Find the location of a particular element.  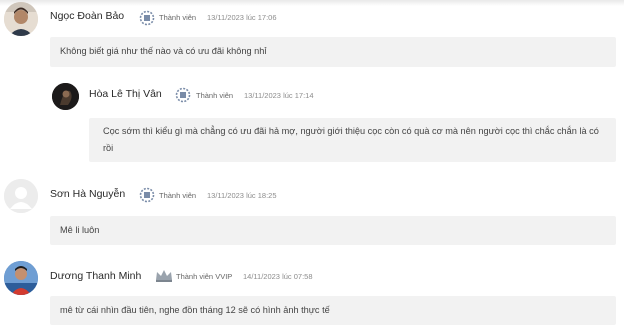

vvip-badge-icon is located at coordinates (164, 276).